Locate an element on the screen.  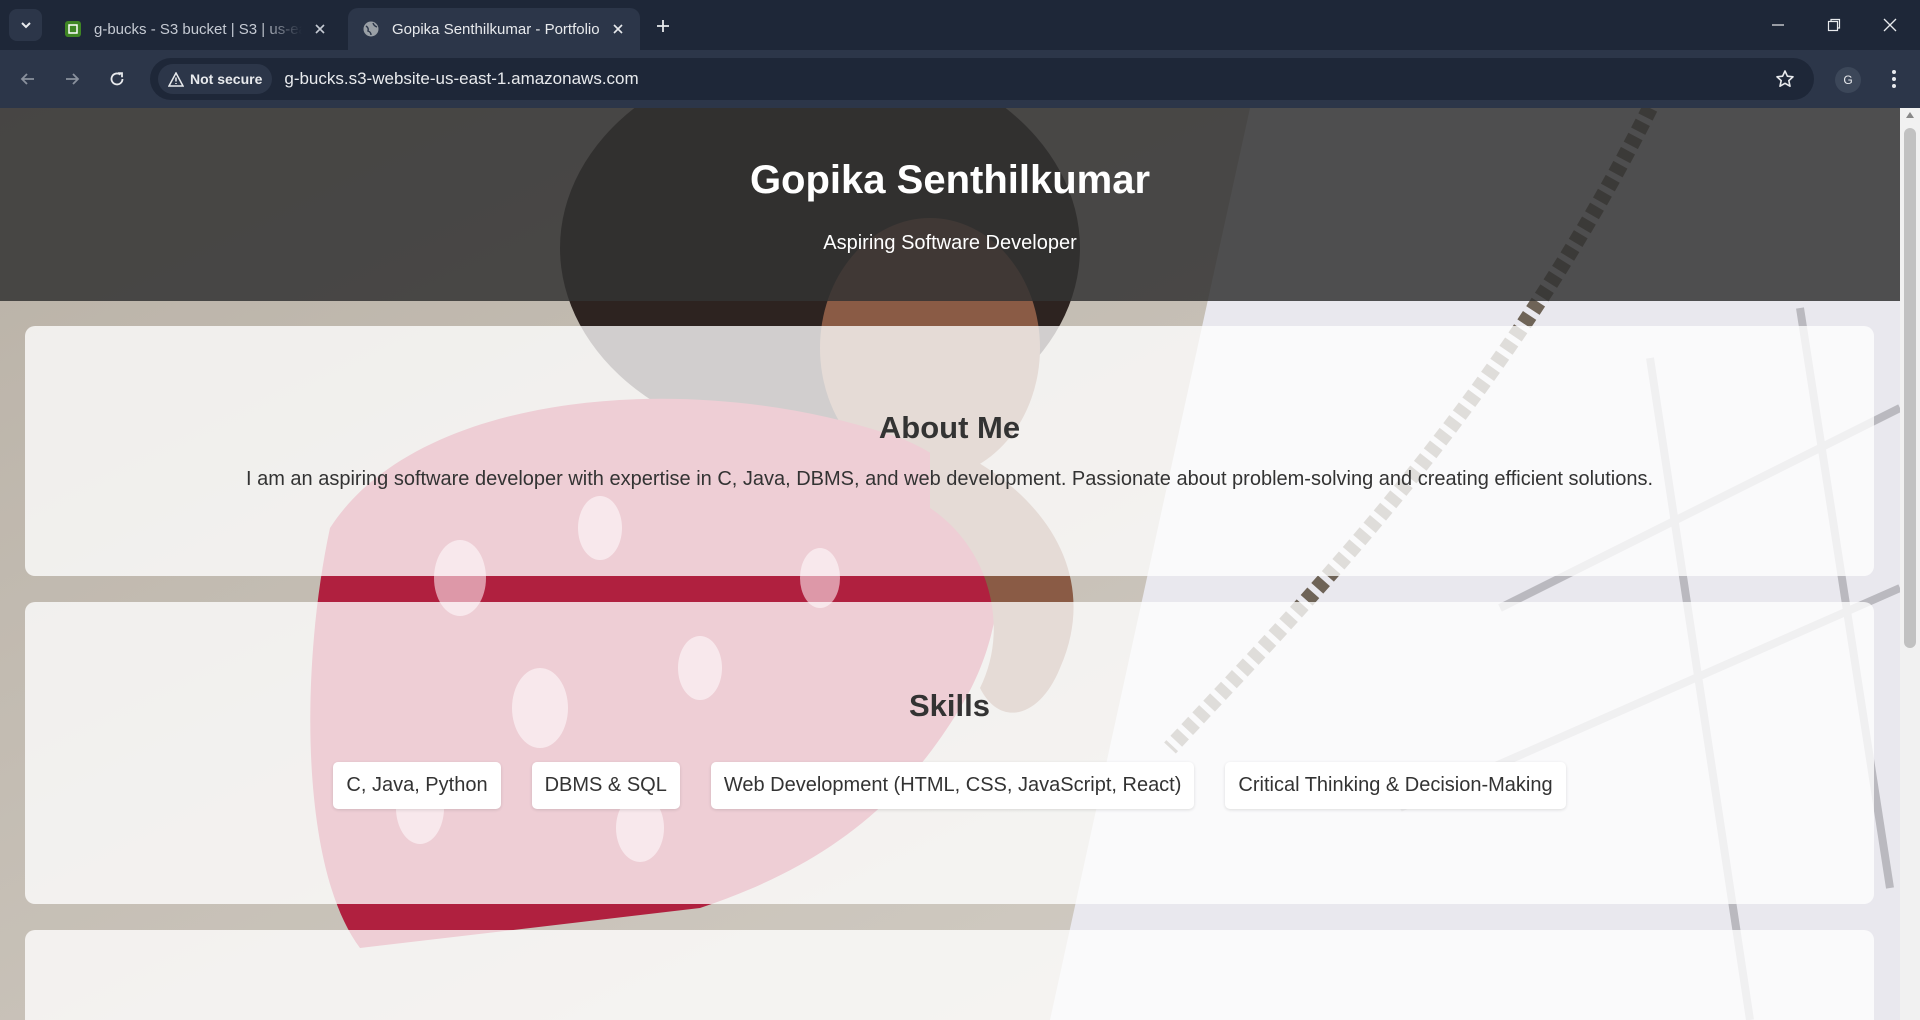
more-vertical-icon is located at coordinates (1894, 79).